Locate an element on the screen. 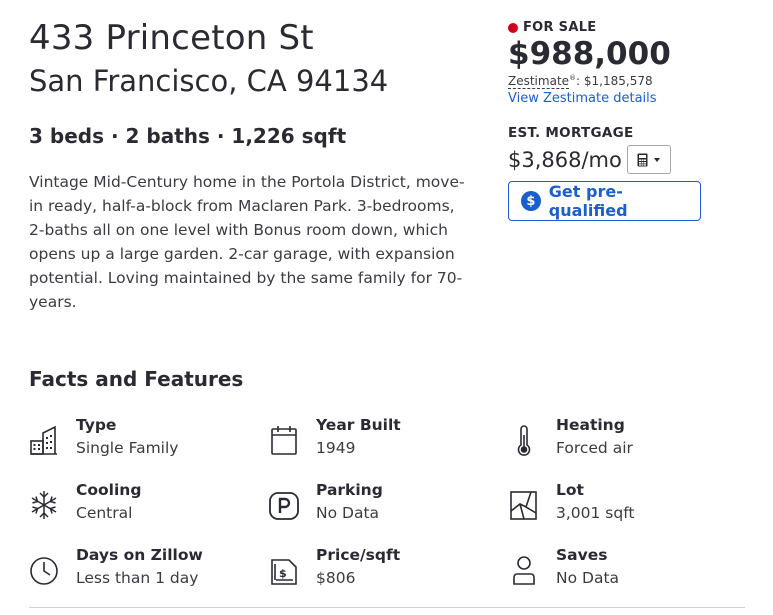 This screenshot has height=615, width=773. fact-label: Price/sqft is located at coordinates (358, 555).